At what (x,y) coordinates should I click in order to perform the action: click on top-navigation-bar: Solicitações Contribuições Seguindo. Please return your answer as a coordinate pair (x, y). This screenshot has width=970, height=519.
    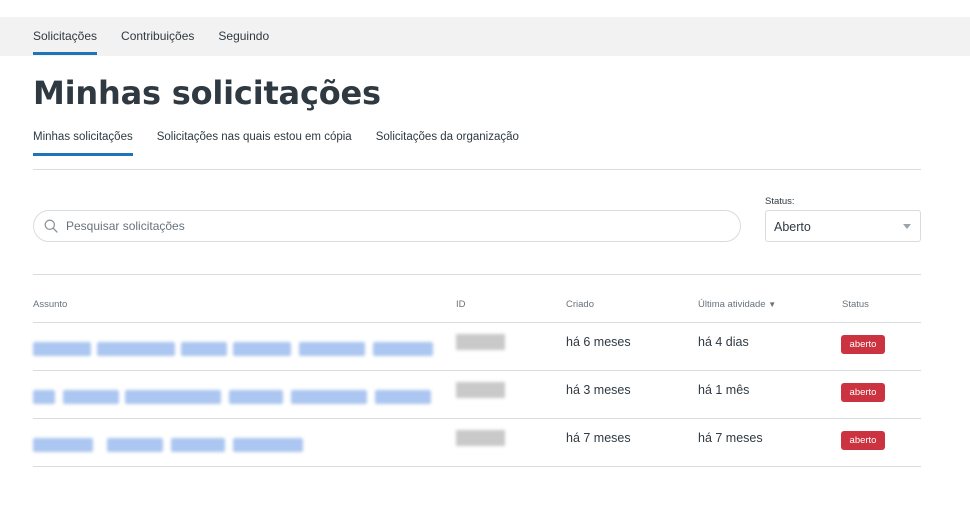
    Looking at the image, I should click on (485, 36).